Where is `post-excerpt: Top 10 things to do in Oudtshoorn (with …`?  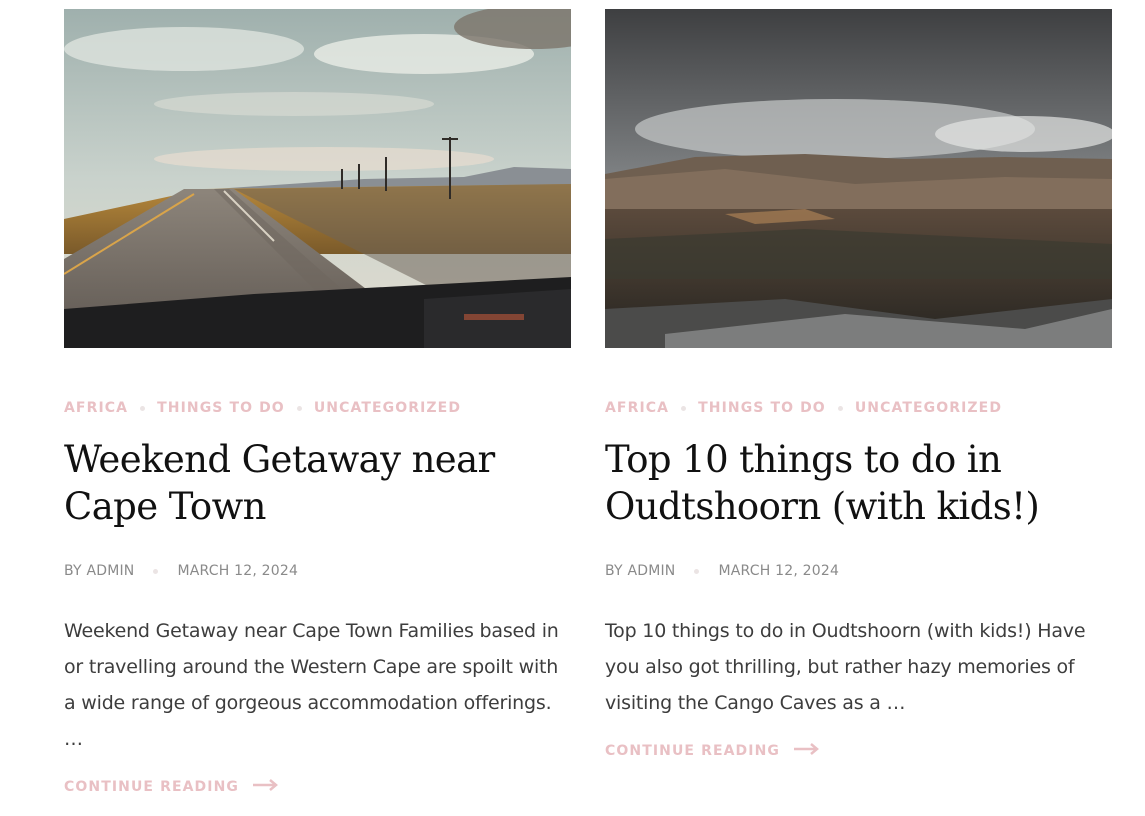
post-excerpt: Top 10 things to do in Oudtshoorn (with … is located at coordinates (845, 667).